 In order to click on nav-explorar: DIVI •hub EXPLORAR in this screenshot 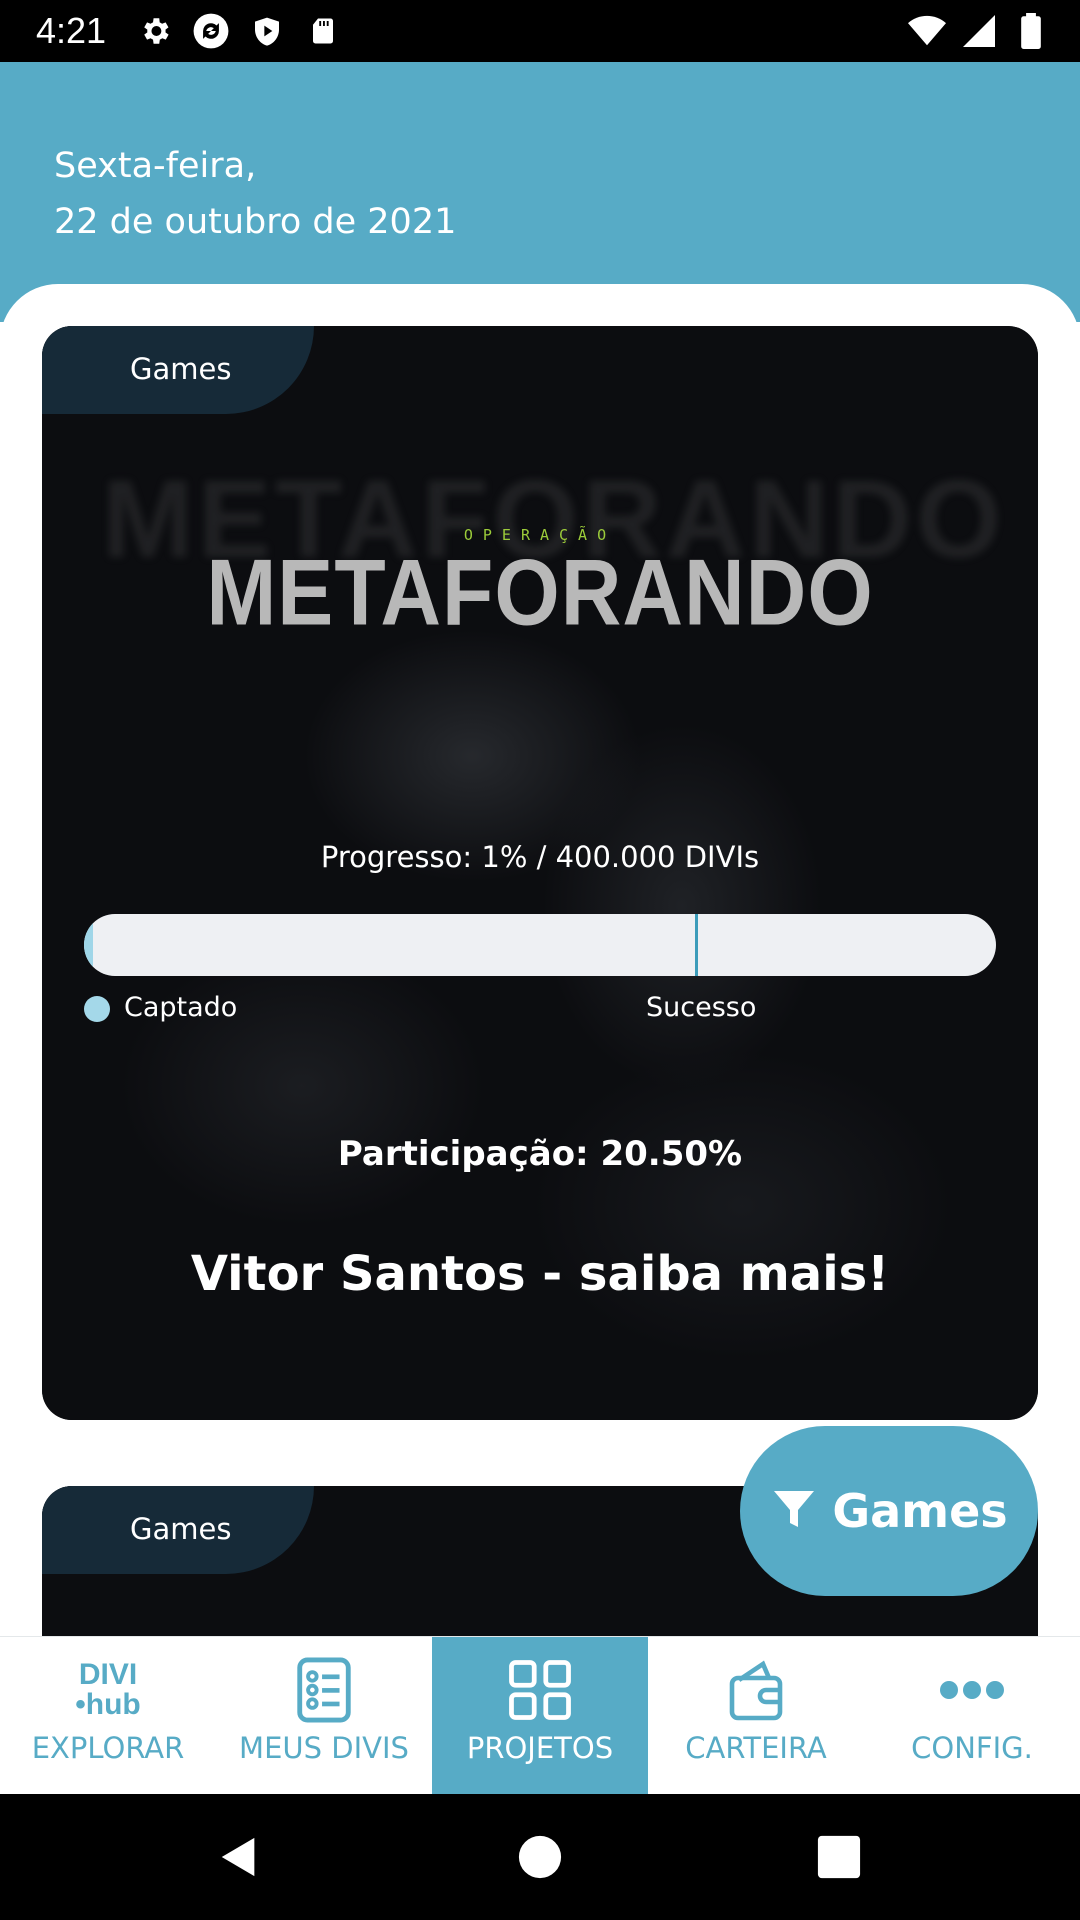, I will do `click(108, 1716)`.